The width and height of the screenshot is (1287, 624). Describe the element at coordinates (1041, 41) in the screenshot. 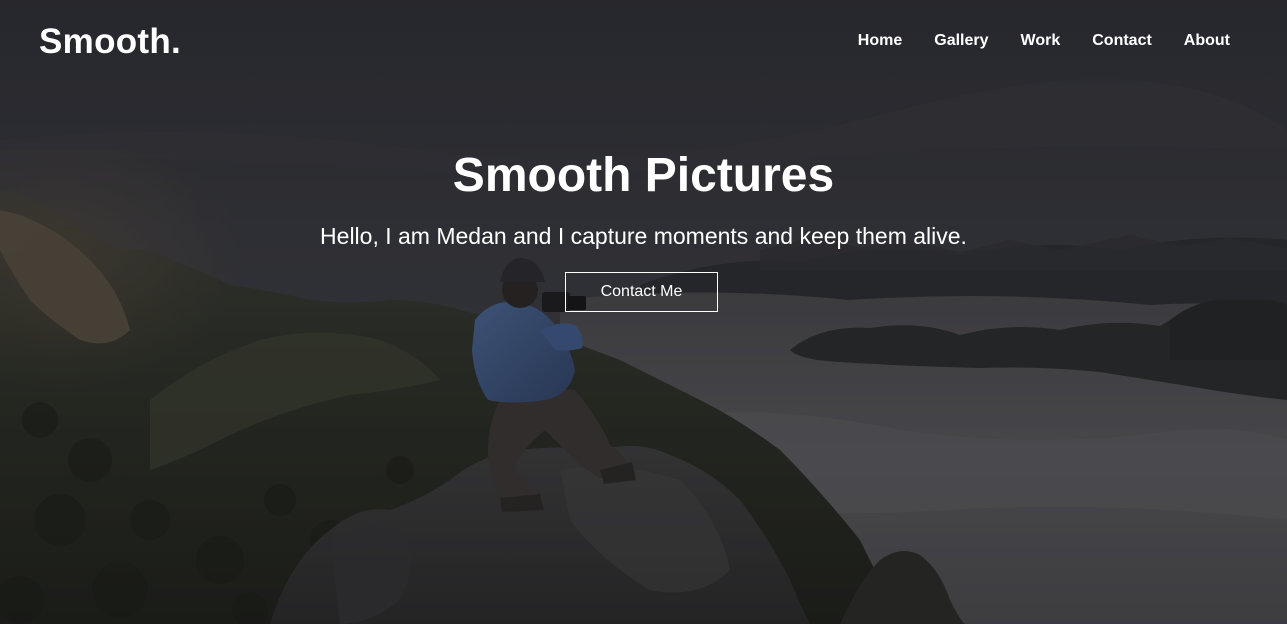

I see `nav-link-work: Work` at that location.